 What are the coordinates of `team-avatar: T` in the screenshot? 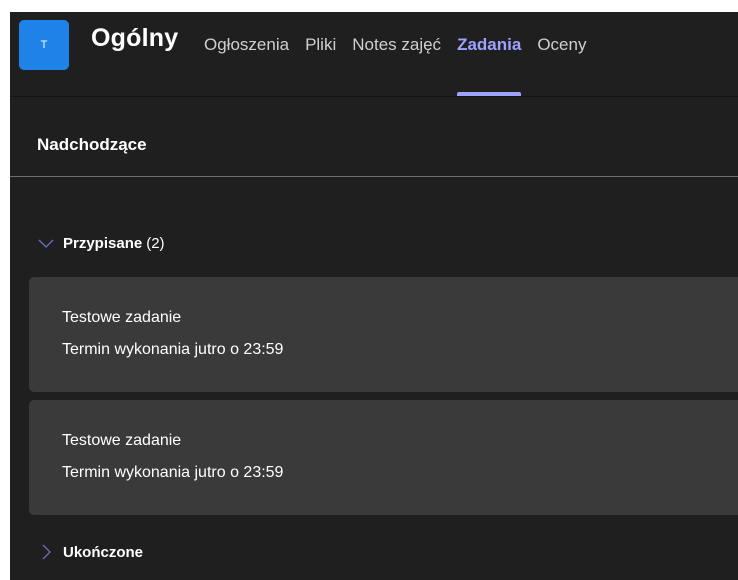 It's located at (44, 45).